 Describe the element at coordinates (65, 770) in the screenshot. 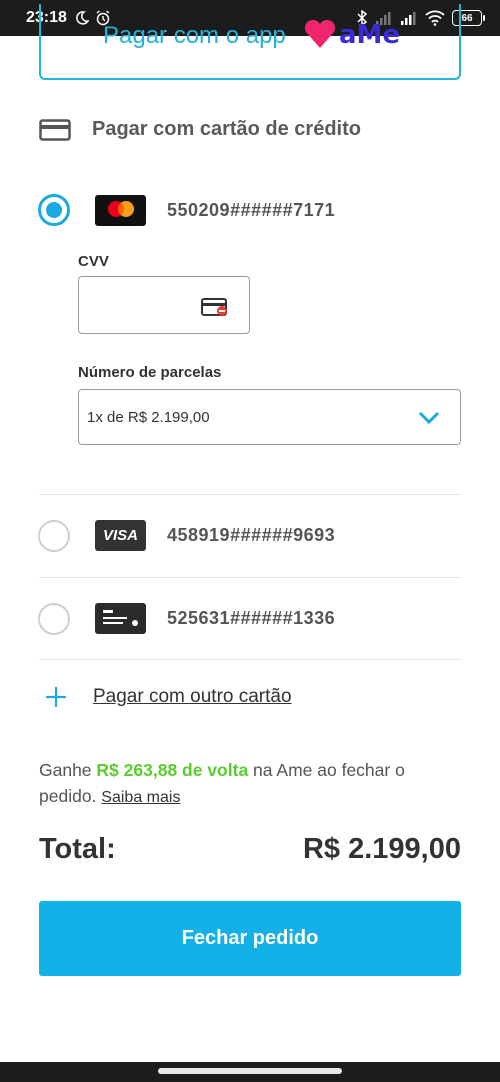

I see `cashback-prefix: Ganhe` at that location.